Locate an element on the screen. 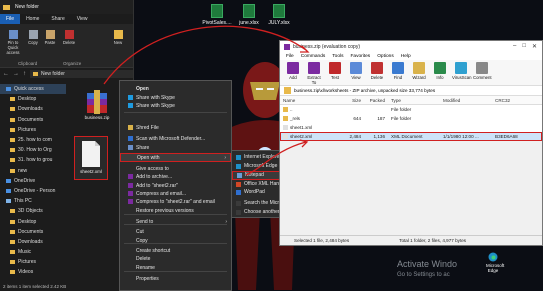 The height and width of the screenshot is (291, 543). context-menu-item: Properties is located at coordinates (175, 278).